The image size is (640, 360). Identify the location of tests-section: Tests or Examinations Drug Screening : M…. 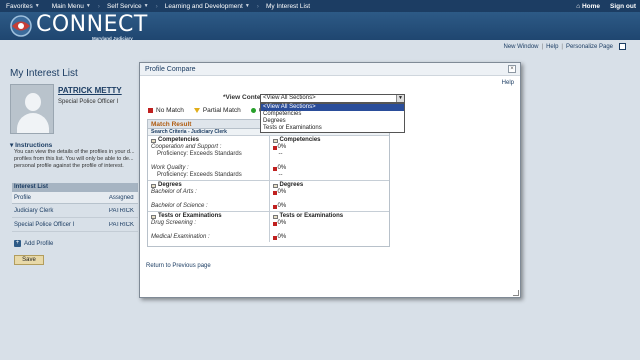
(268, 227).